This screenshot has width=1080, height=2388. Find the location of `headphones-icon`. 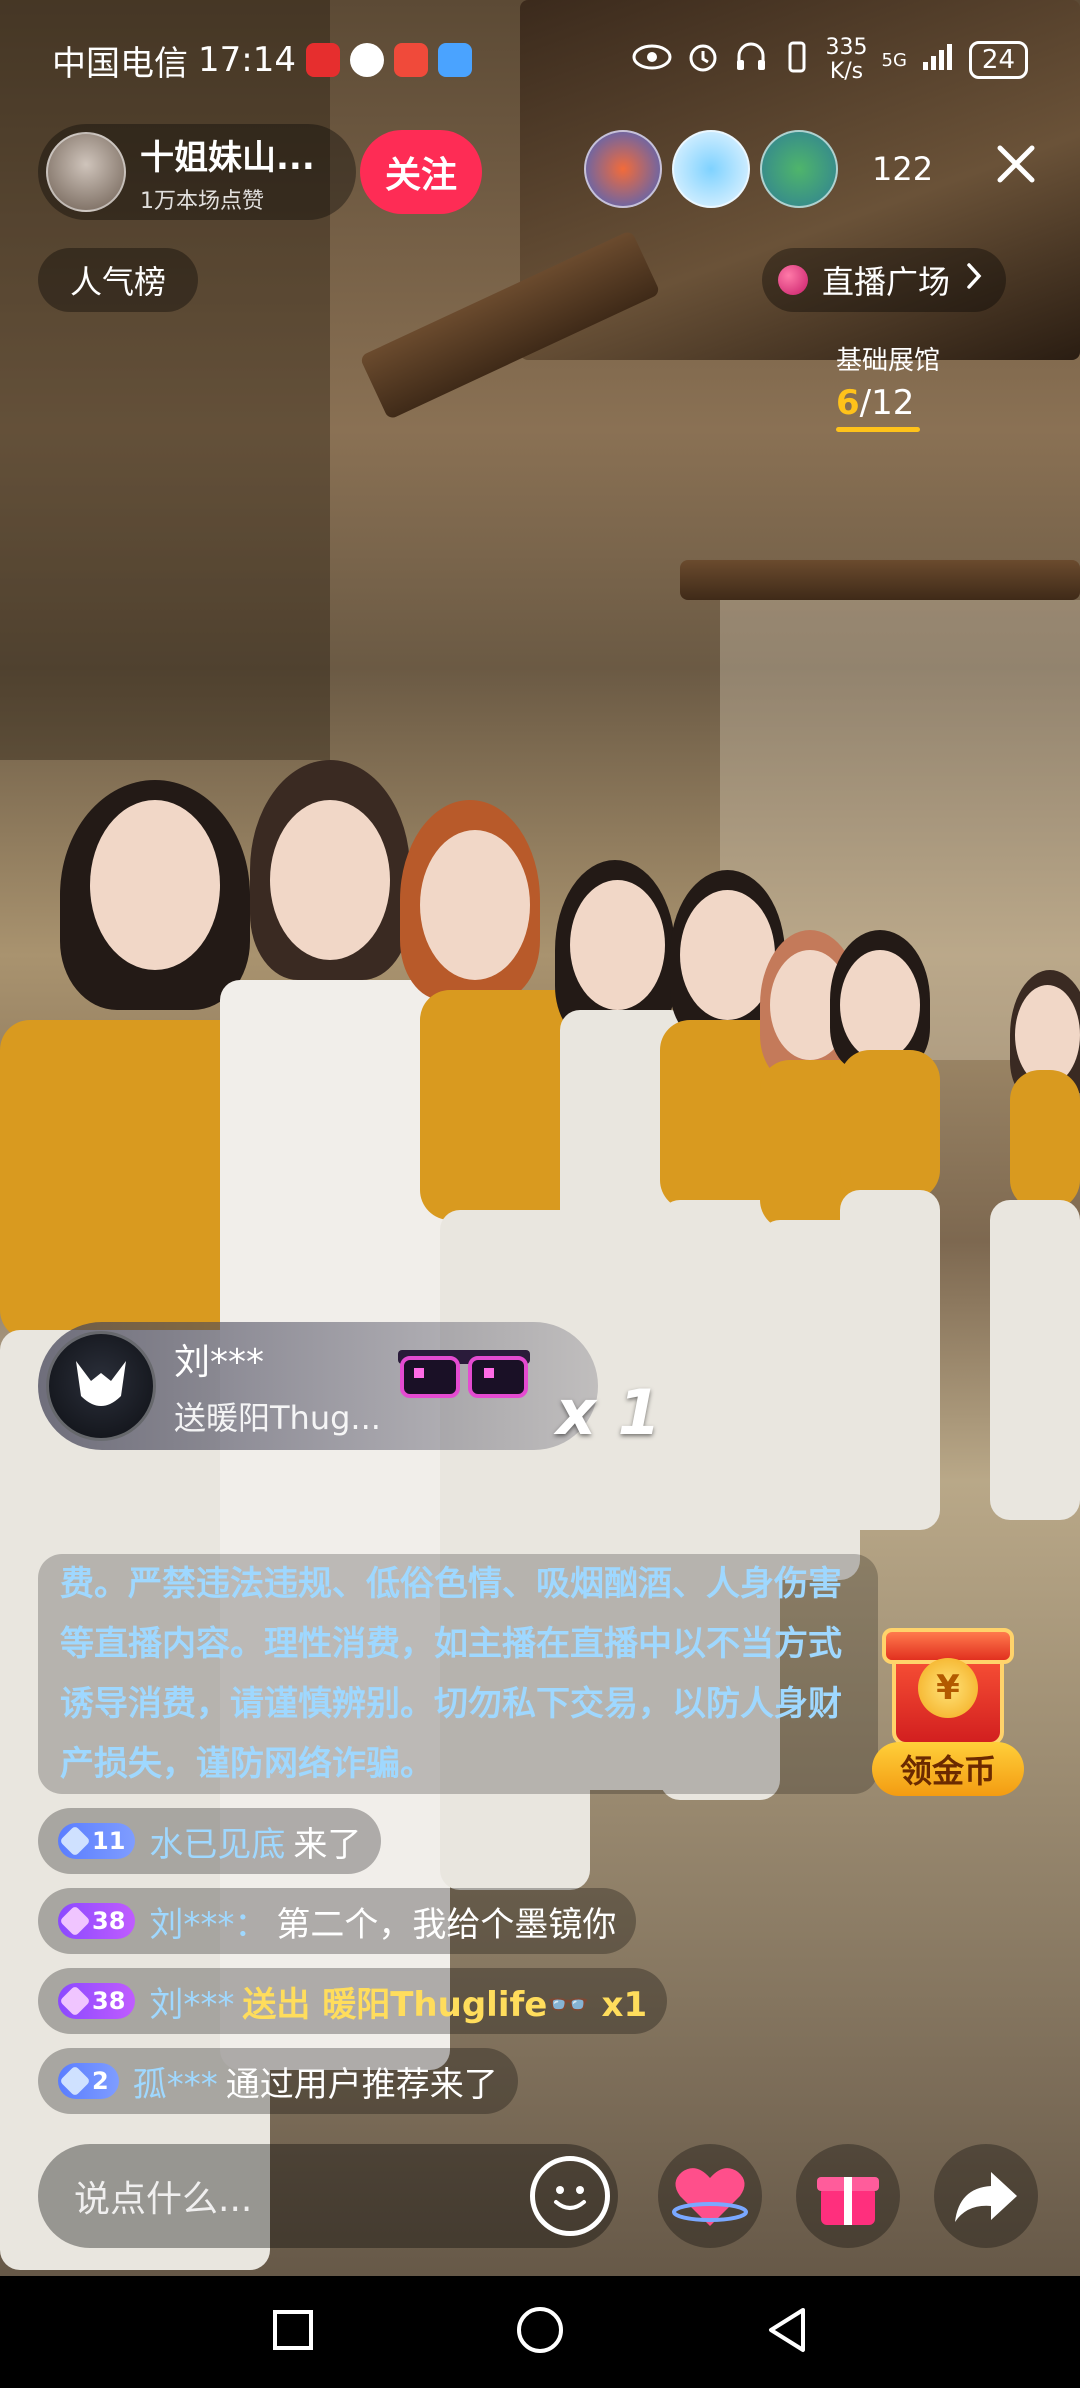

headphones-icon is located at coordinates (751, 60).